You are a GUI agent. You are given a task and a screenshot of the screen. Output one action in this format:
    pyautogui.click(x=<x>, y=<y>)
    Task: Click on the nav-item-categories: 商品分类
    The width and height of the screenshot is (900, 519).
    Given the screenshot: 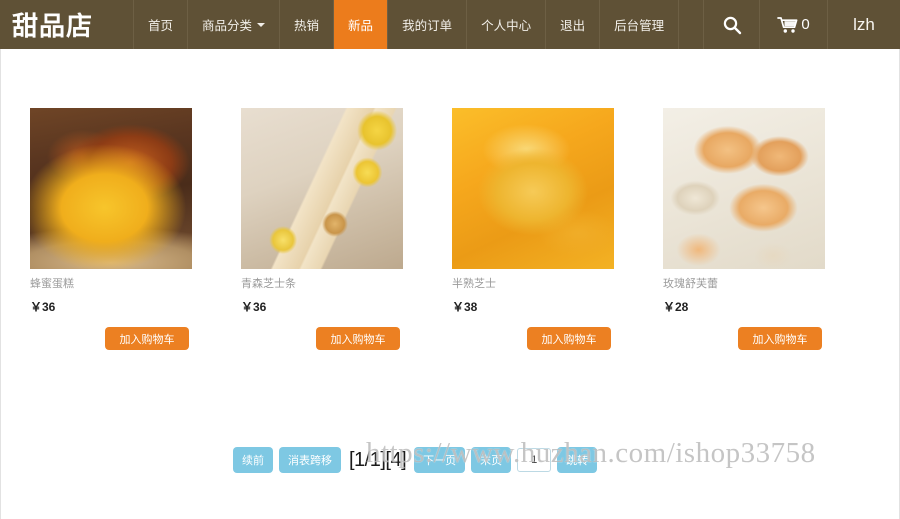 What is the action you would take?
    pyautogui.click(x=234, y=24)
    